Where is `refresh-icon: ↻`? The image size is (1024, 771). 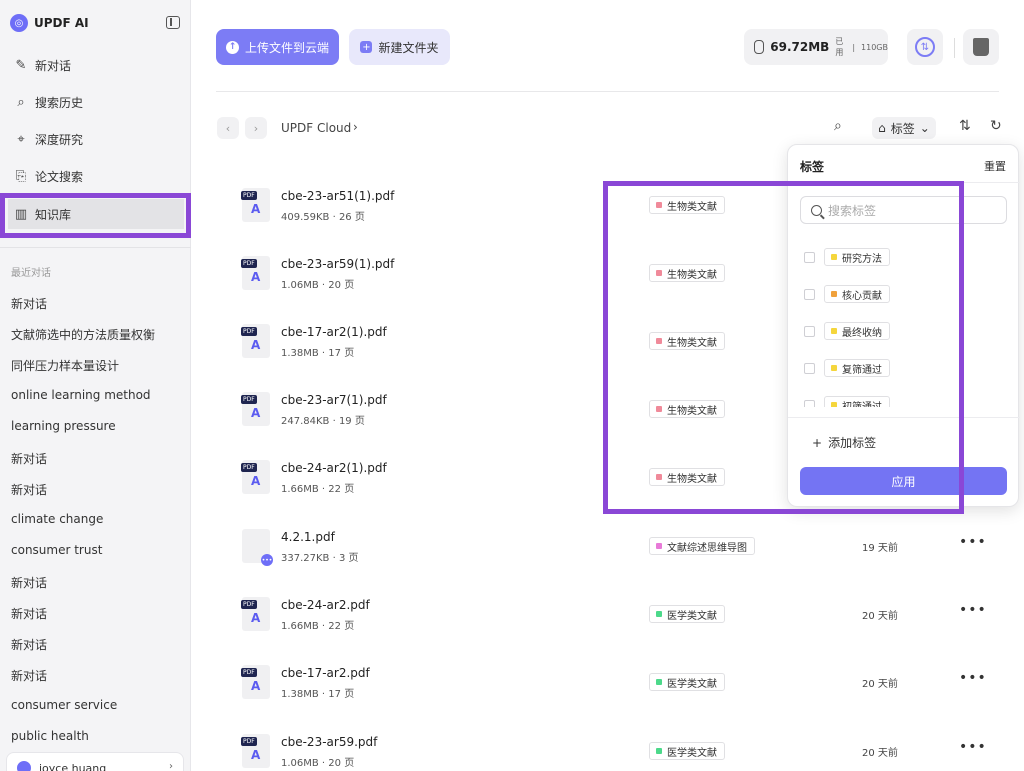 refresh-icon: ↻ is located at coordinates (996, 126).